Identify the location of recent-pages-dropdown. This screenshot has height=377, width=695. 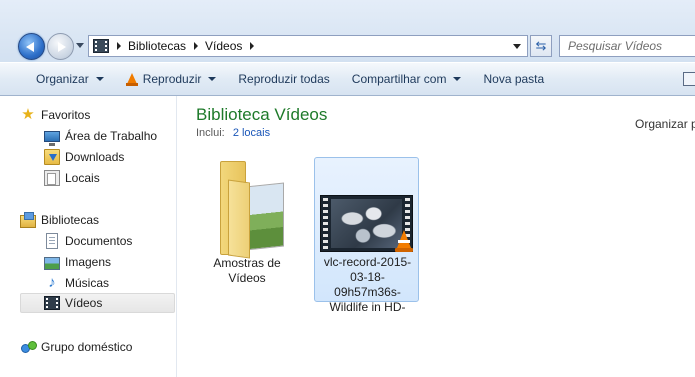
(80, 45).